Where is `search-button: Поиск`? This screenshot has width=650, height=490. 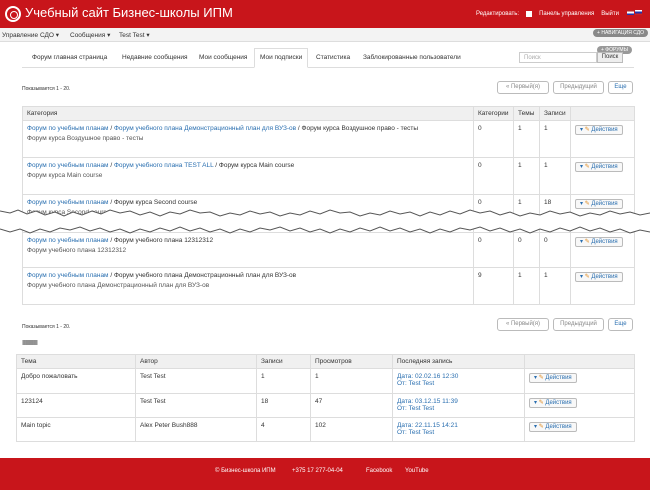
search-button: Поиск is located at coordinates (610, 57).